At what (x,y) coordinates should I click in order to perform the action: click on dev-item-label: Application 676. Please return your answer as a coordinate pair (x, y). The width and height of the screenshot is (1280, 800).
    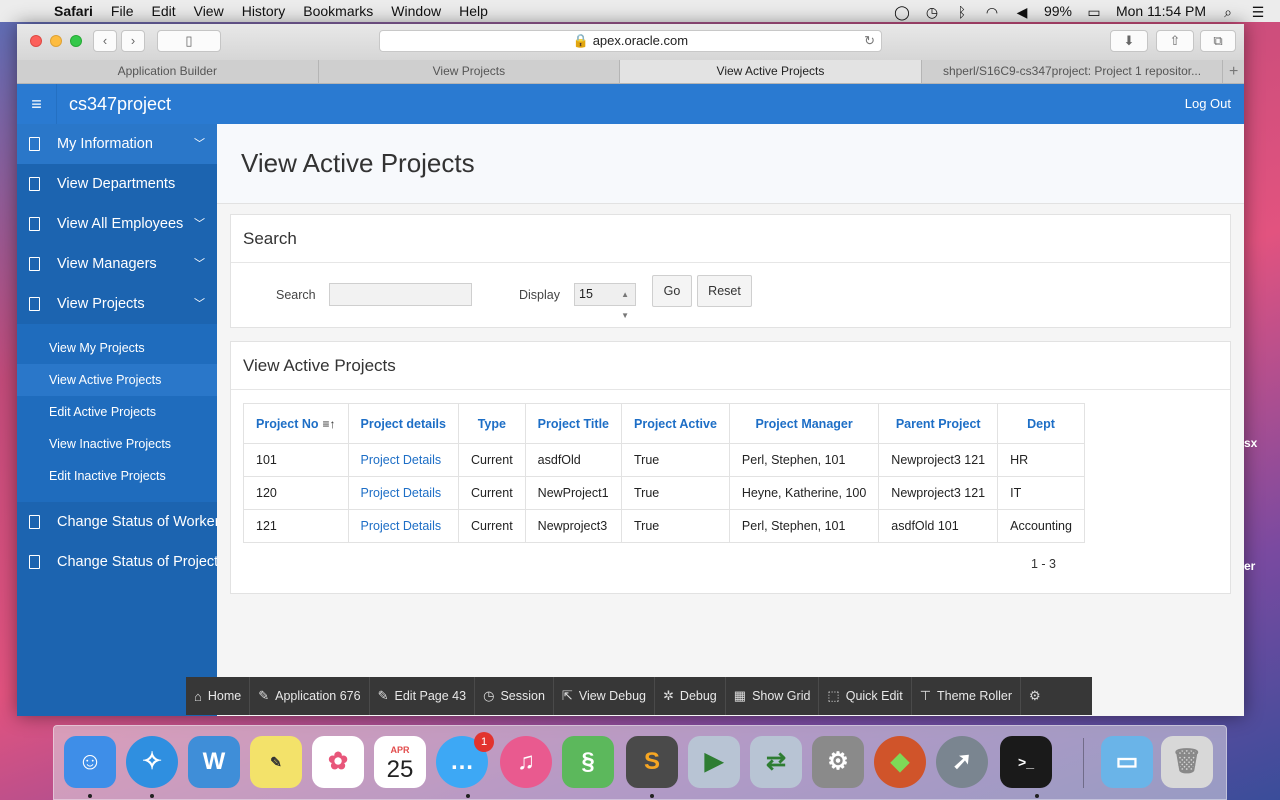
    Looking at the image, I should click on (318, 696).